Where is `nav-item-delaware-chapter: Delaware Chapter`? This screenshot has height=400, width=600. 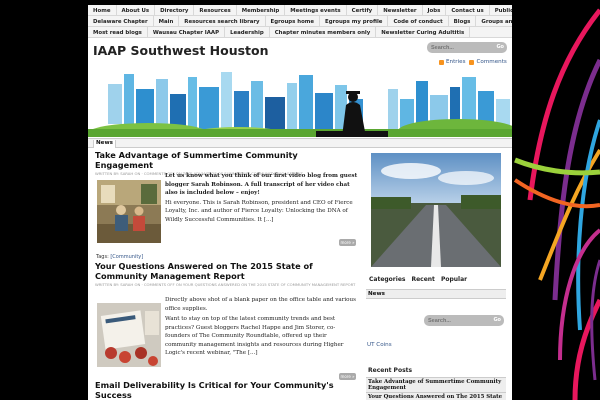 nav-item-delaware-chapter: Delaware Chapter is located at coordinates (121, 21).